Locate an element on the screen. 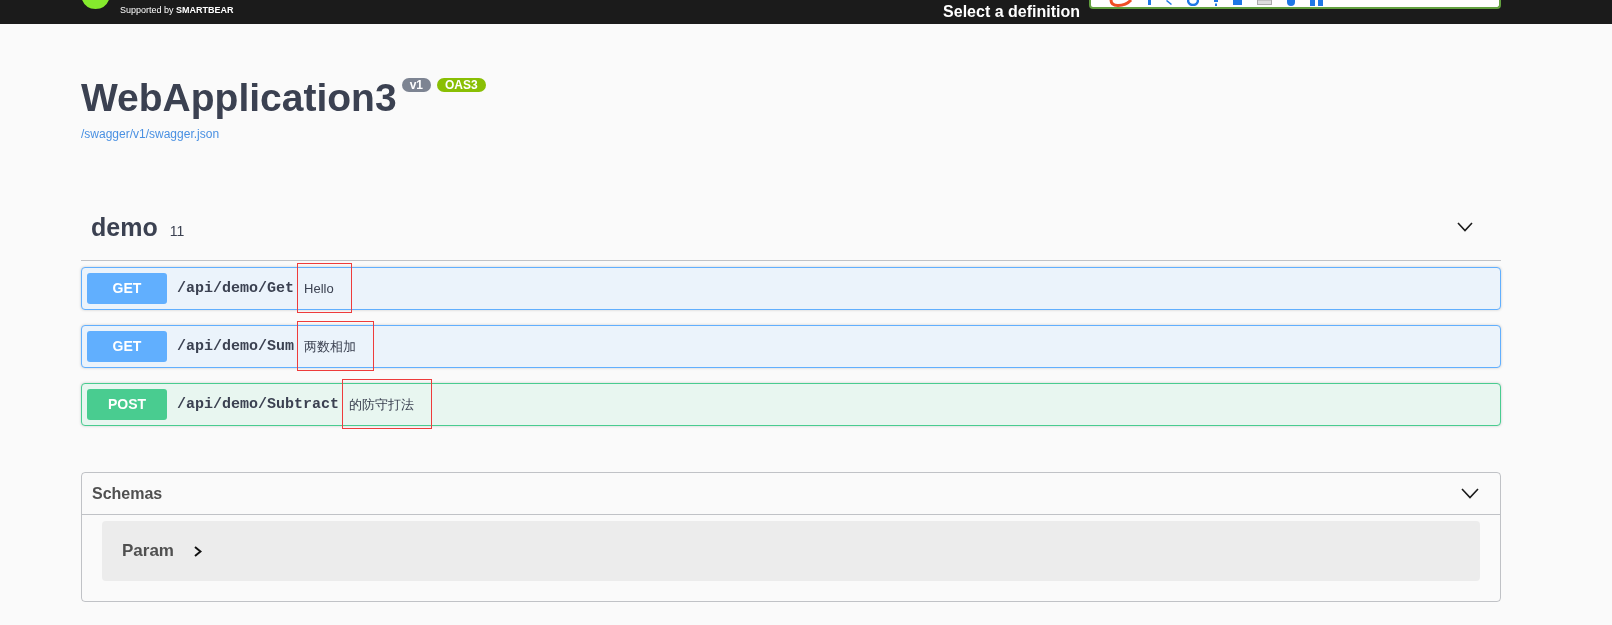 The width and height of the screenshot is (1612, 625). model-name: Param is located at coordinates (148, 551).